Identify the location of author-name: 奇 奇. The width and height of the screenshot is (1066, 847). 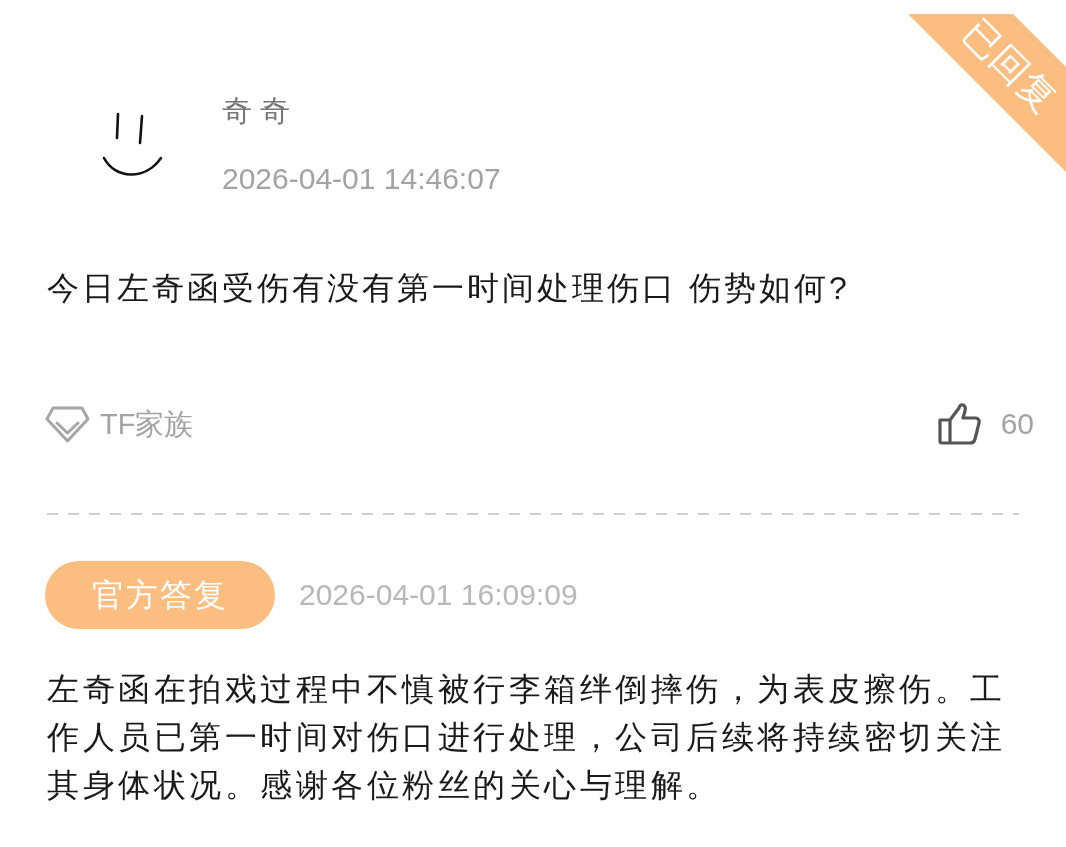
(257, 111).